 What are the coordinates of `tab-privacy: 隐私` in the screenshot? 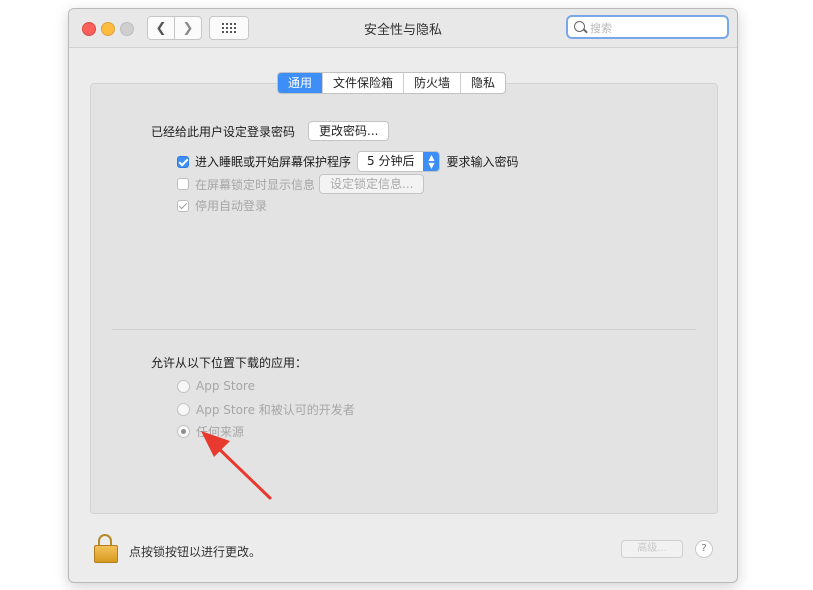 It's located at (483, 83).